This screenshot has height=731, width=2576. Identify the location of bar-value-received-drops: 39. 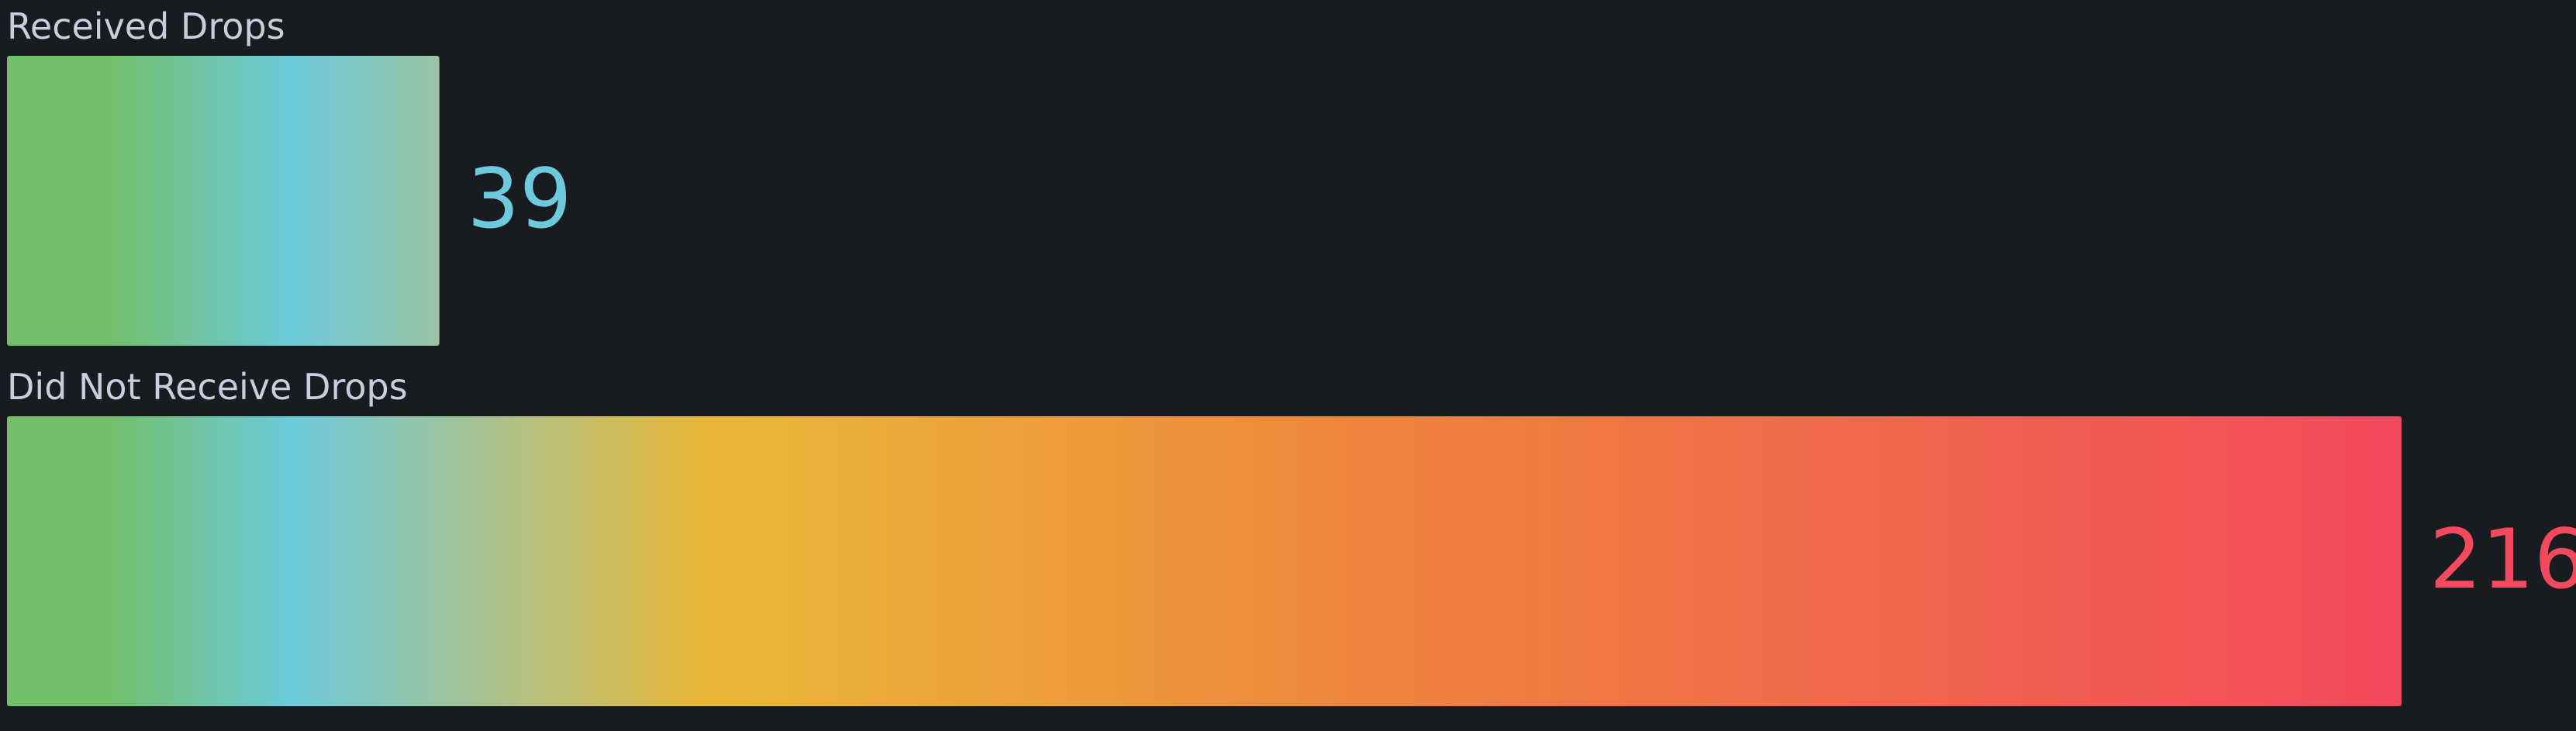
(520, 199).